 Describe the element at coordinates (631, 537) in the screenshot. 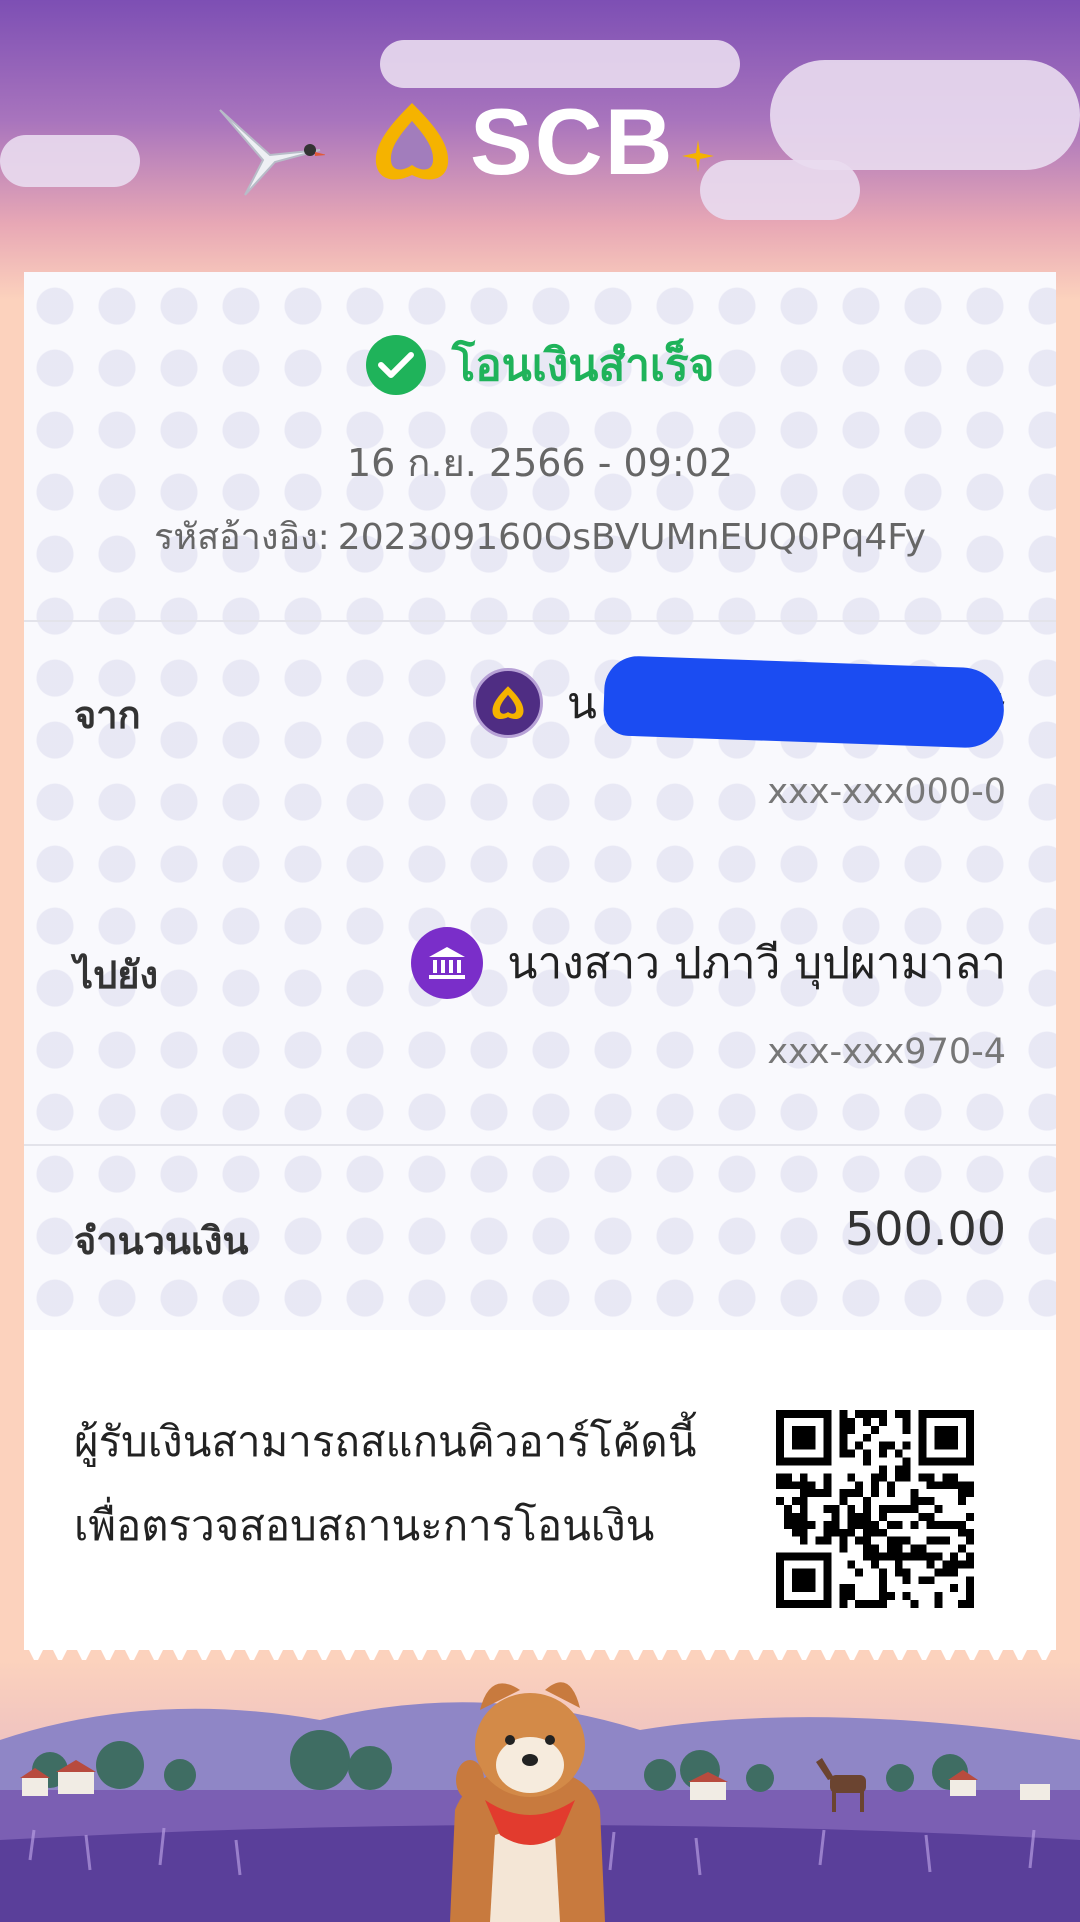

I see `reference-value: 202309160OsBVUMnEUQ0Pq4Fy` at that location.